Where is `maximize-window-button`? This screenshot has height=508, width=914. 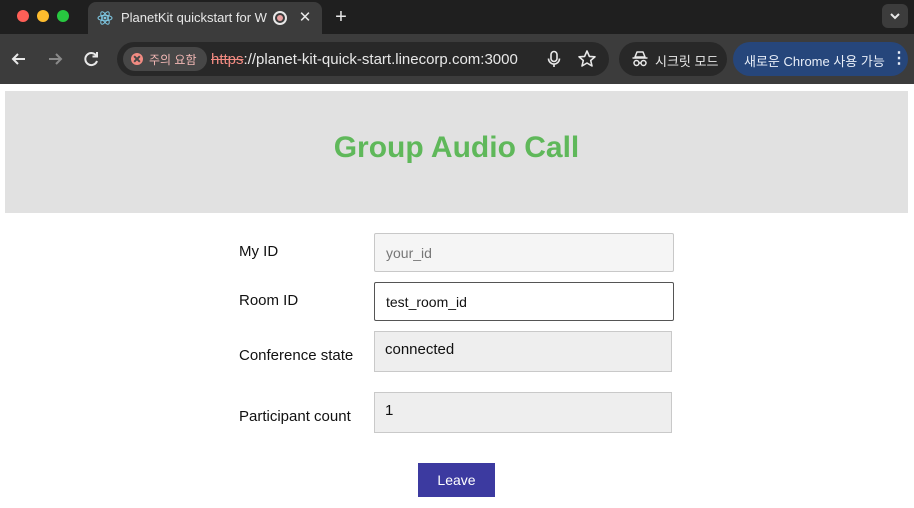
maximize-window-button is located at coordinates (63, 16).